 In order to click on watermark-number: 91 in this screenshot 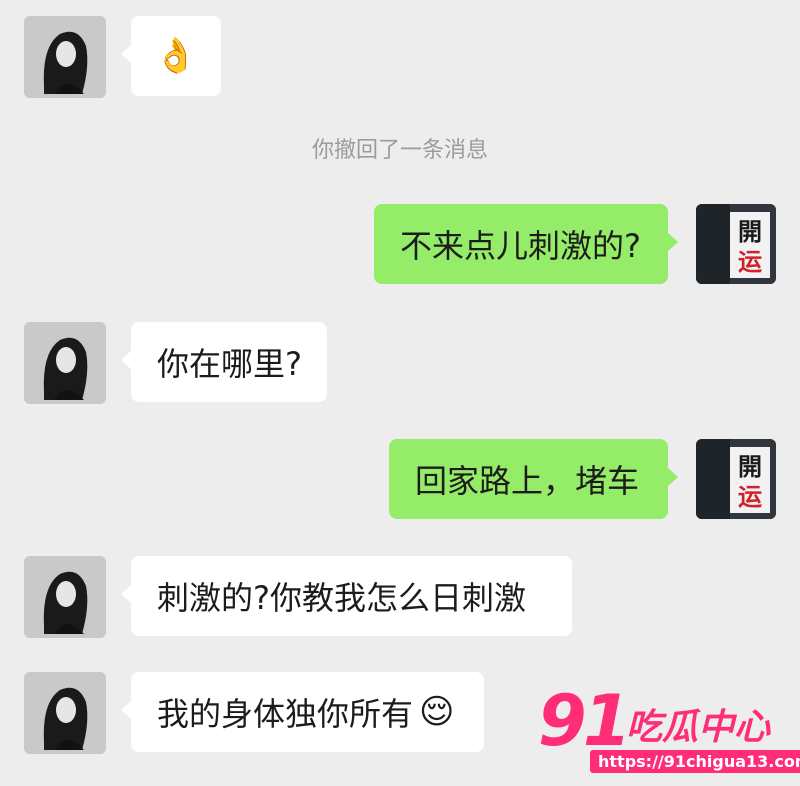, I will do `click(584, 721)`.